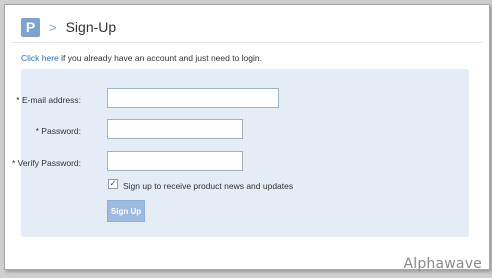 Image resolution: width=492 pixels, height=278 pixels. I want to click on newsletter-checkbox: ✓, so click(113, 184).